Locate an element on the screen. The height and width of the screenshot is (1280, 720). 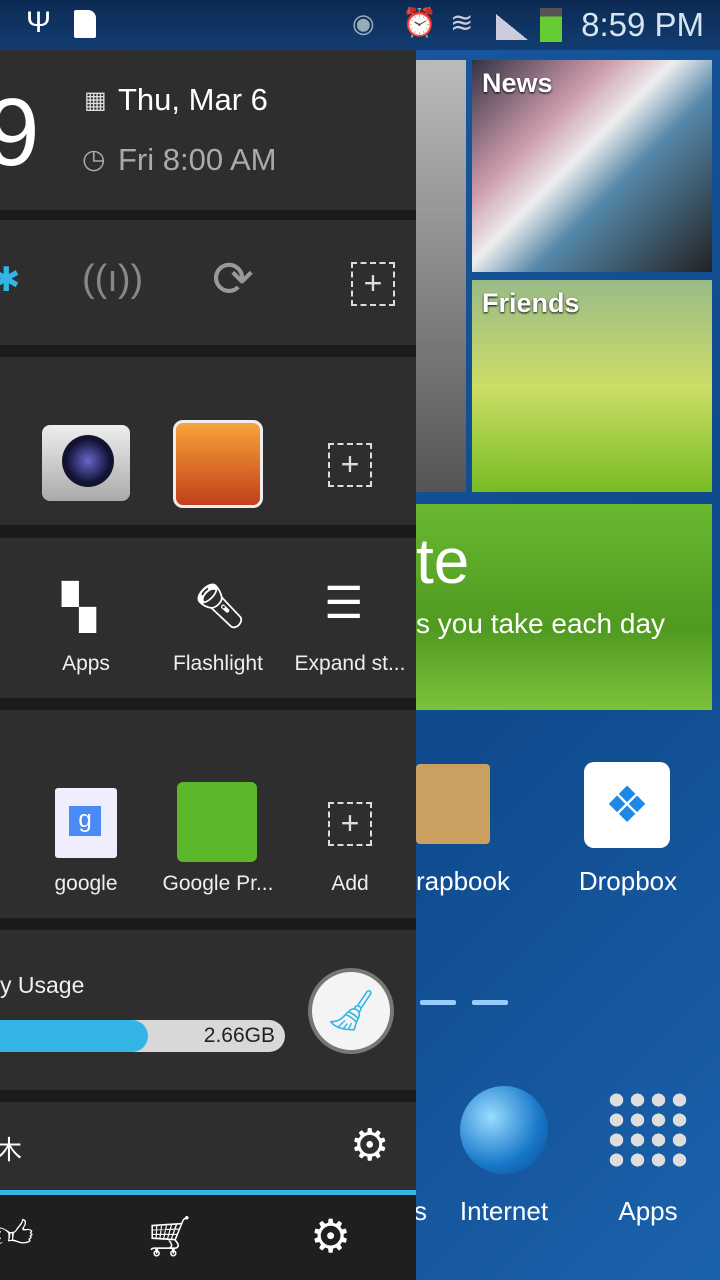
sync-icon: ⟳ is located at coordinates (233, 279).